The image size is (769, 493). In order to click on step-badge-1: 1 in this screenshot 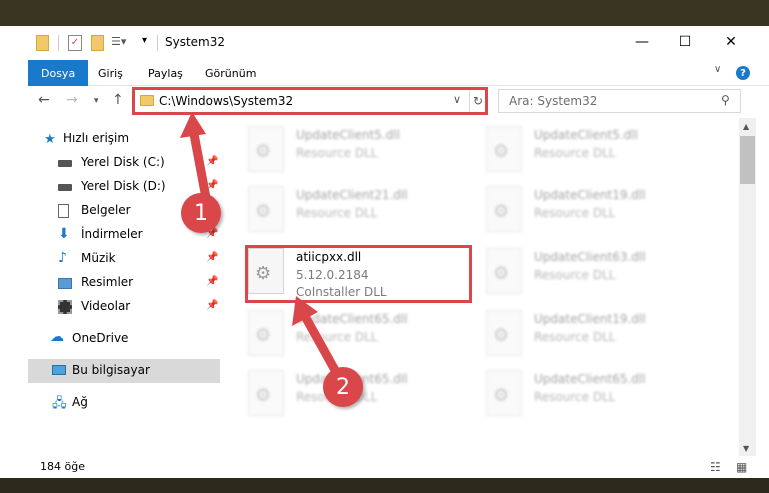, I will do `click(201, 213)`.